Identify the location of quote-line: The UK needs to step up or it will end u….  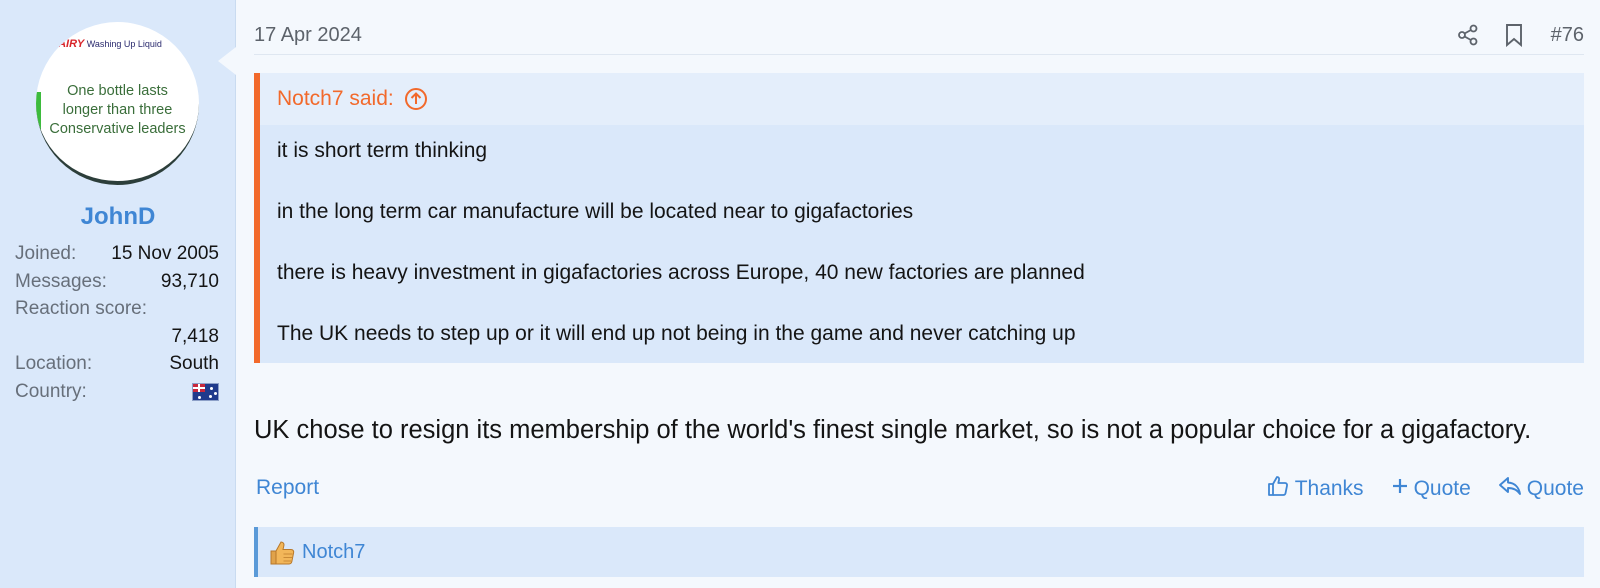
(676, 333).